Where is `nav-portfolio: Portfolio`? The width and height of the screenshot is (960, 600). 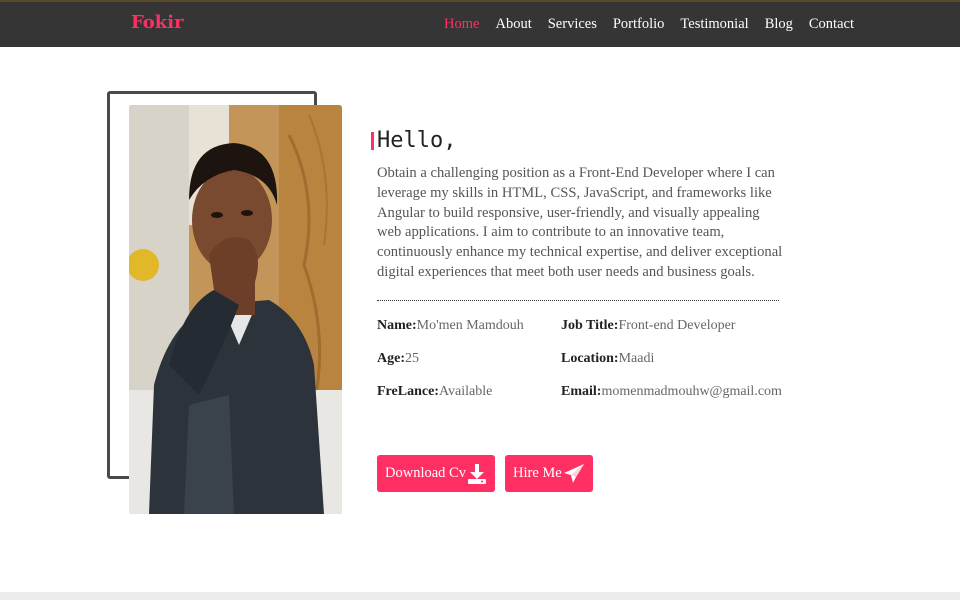
nav-portfolio: Portfolio is located at coordinates (639, 24).